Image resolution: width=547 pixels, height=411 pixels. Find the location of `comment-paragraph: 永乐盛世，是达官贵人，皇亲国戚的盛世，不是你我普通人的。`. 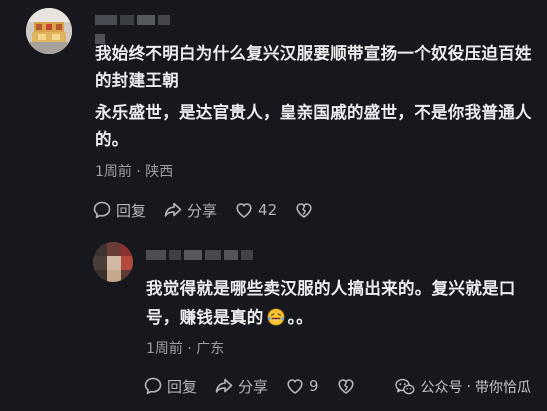

comment-paragraph: 永乐盛世，是达官贵人，皇亲国戚的盛世，不是你我普通人的。 is located at coordinates (313, 126).